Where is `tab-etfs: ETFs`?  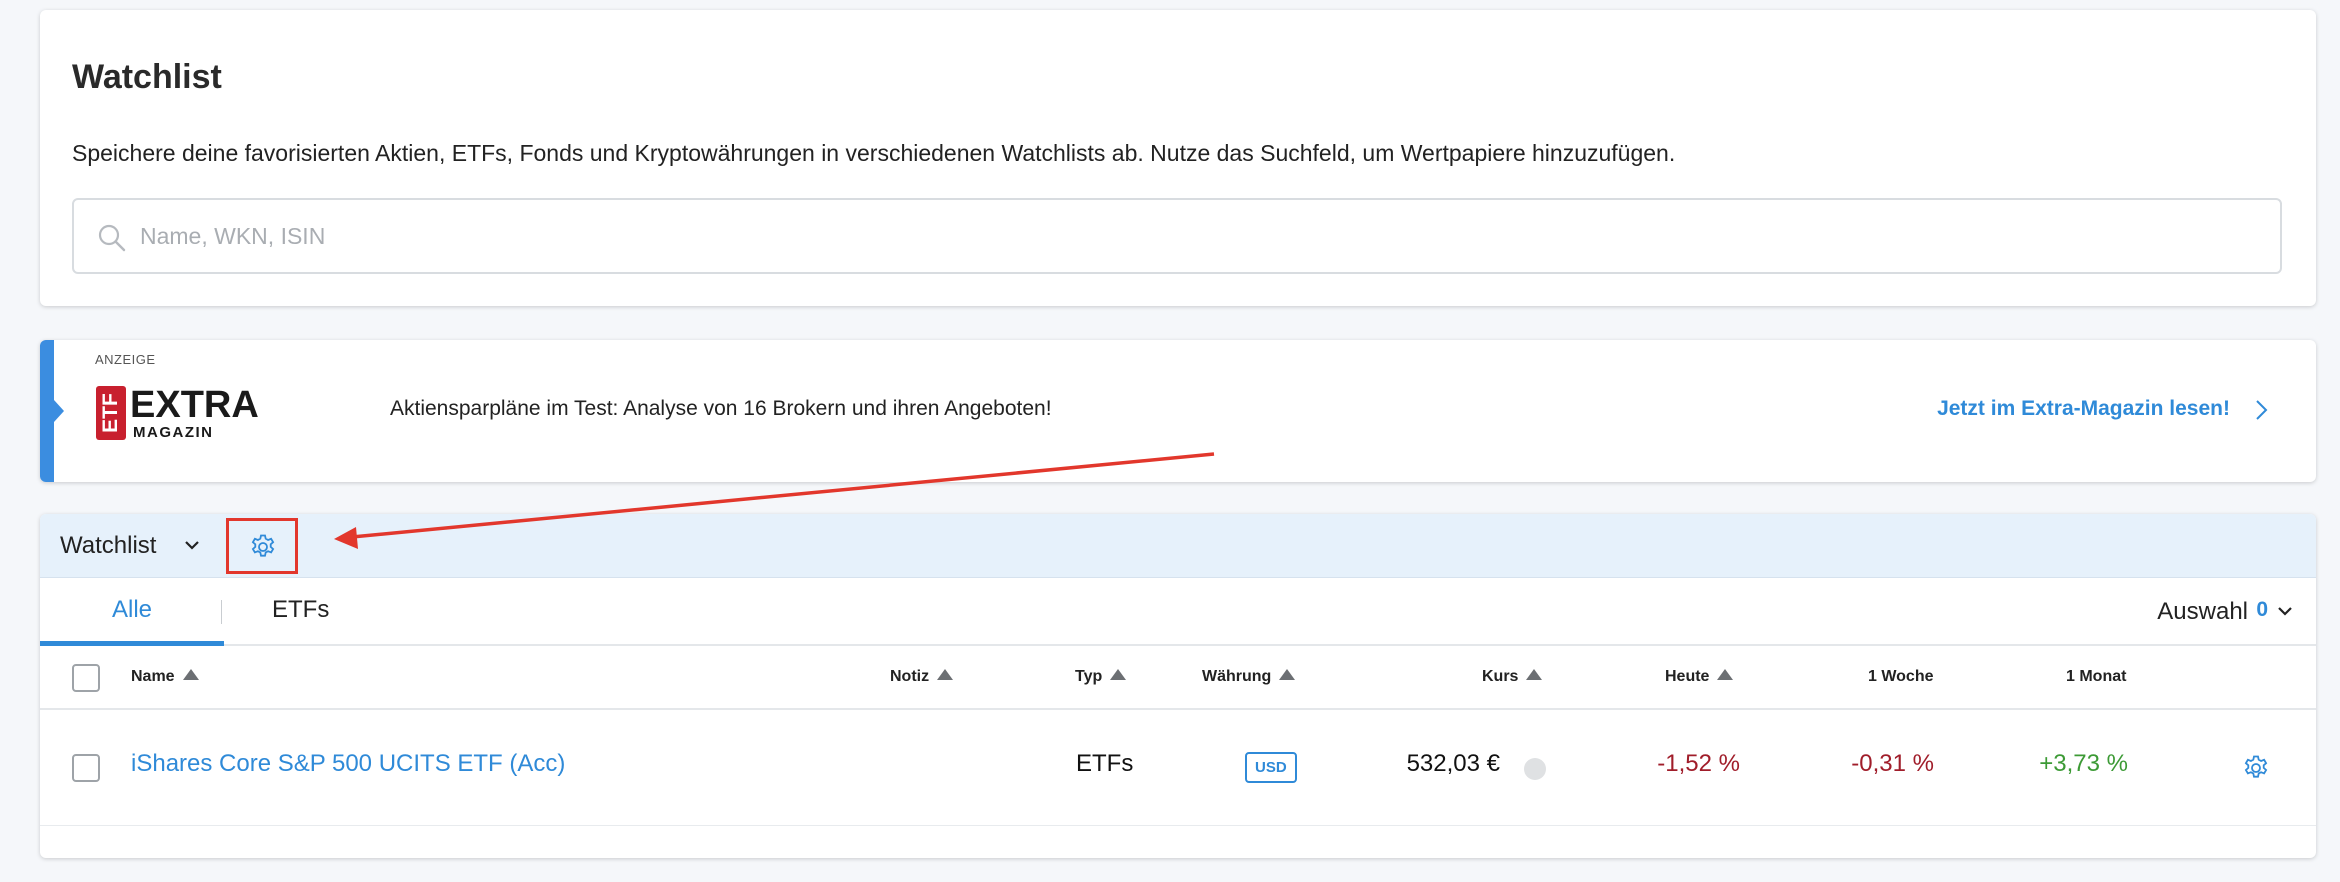
tab-etfs: ETFs is located at coordinates (300, 612).